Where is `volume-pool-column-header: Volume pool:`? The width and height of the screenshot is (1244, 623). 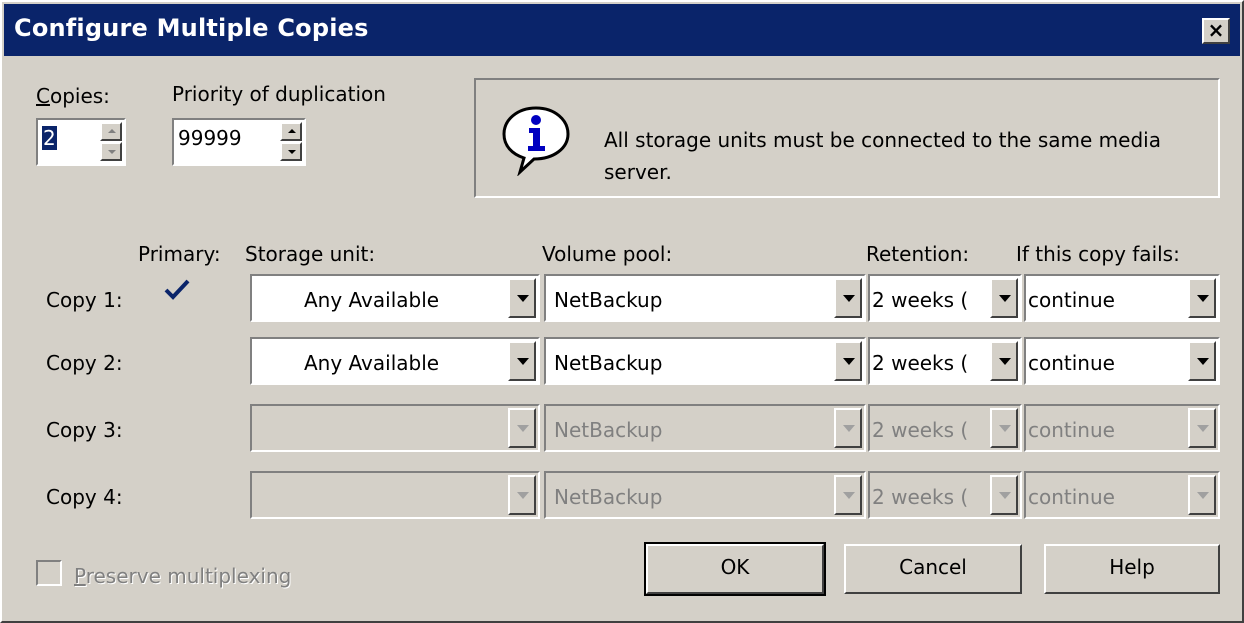 volume-pool-column-header: Volume pool: is located at coordinates (607, 254).